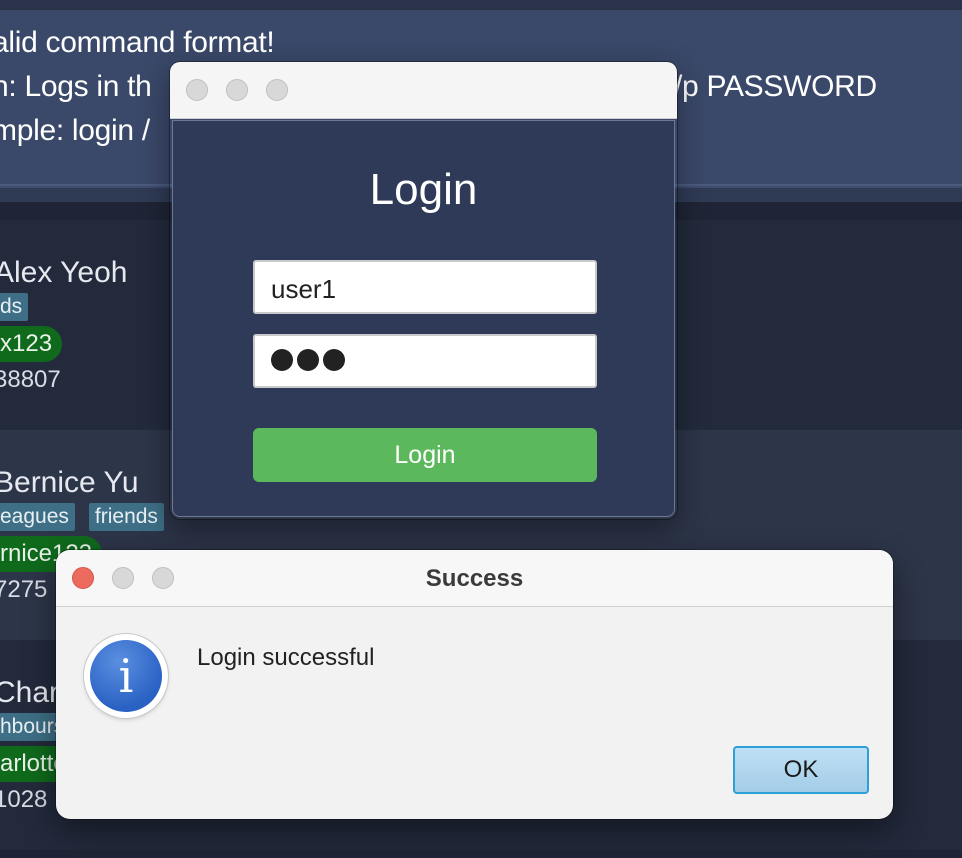 Image resolution: width=962 pixels, height=858 pixels. Describe the element at coordinates (277, 90) in the screenshot. I see `zoom-window-button` at that location.